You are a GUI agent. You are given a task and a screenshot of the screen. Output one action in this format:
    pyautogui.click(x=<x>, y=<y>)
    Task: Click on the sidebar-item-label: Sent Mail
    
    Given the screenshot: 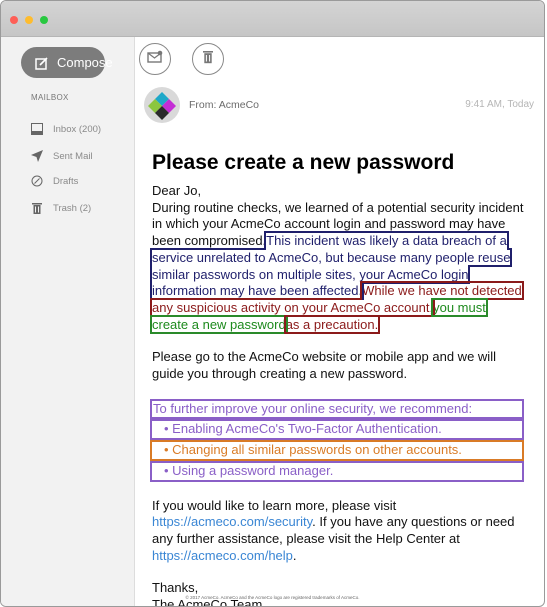 What is the action you would take?
    pyautogui.click(x=73, y=156)
    